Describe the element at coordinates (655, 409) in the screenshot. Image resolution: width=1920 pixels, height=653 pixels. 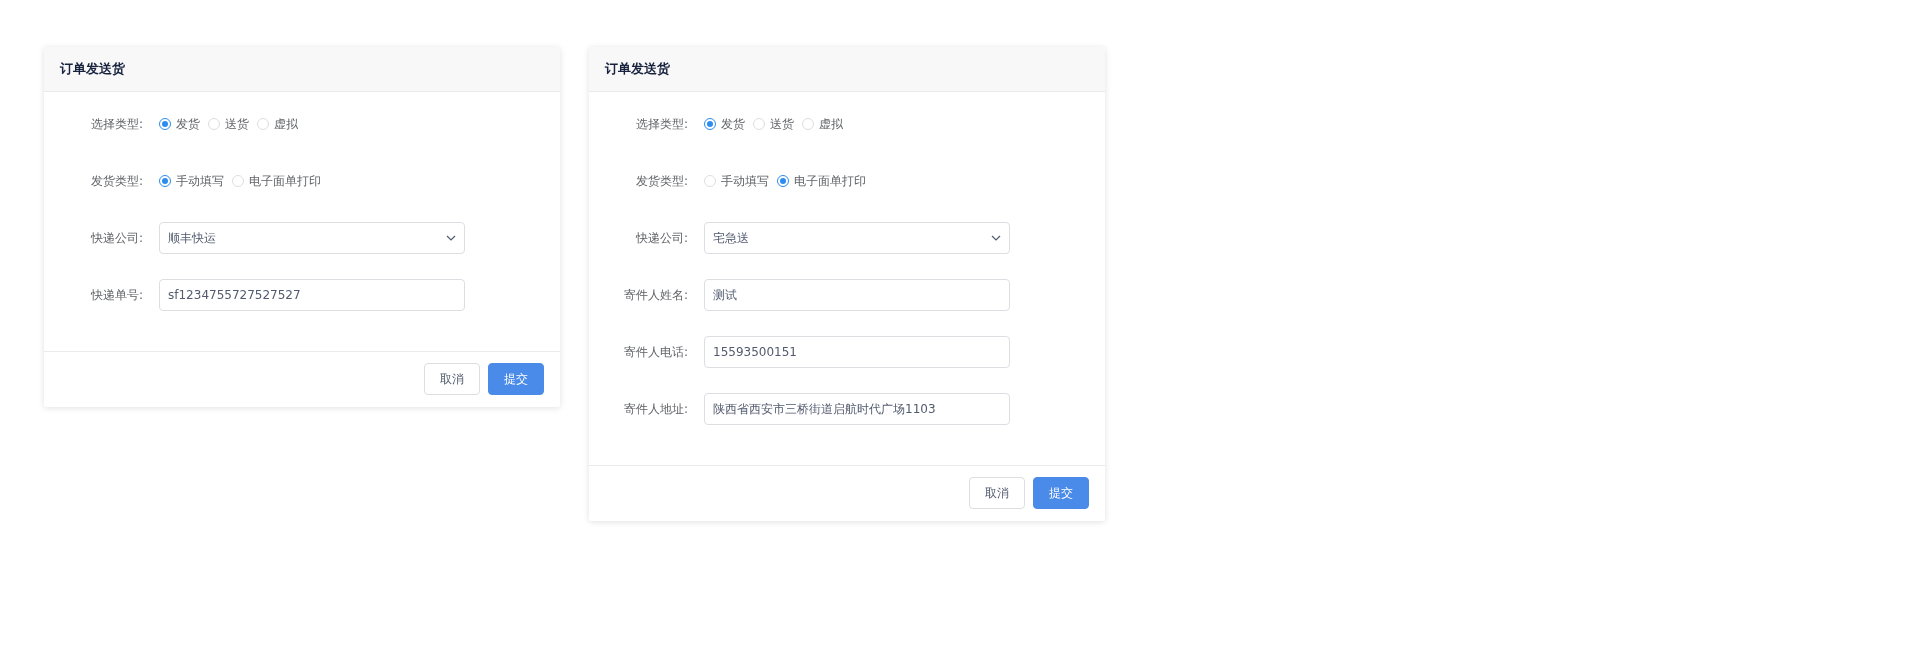
I see `field-label: 寄件人地址:` at that location.